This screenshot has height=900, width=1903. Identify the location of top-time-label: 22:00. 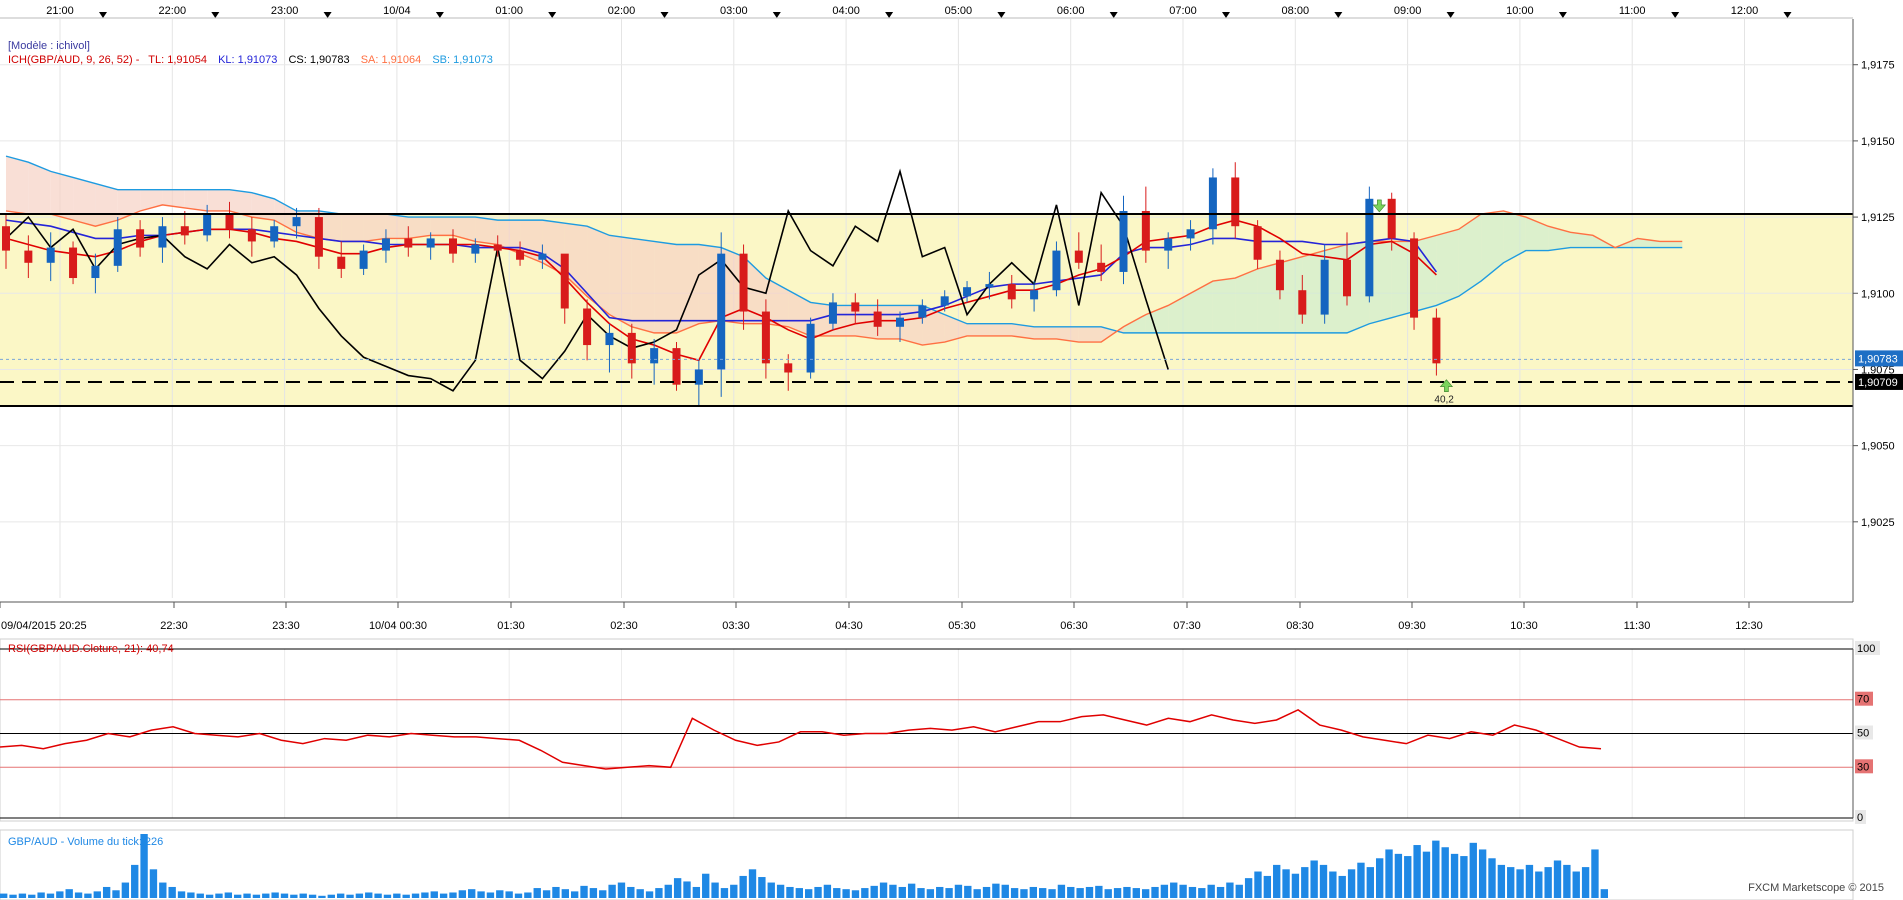
(173, 11).